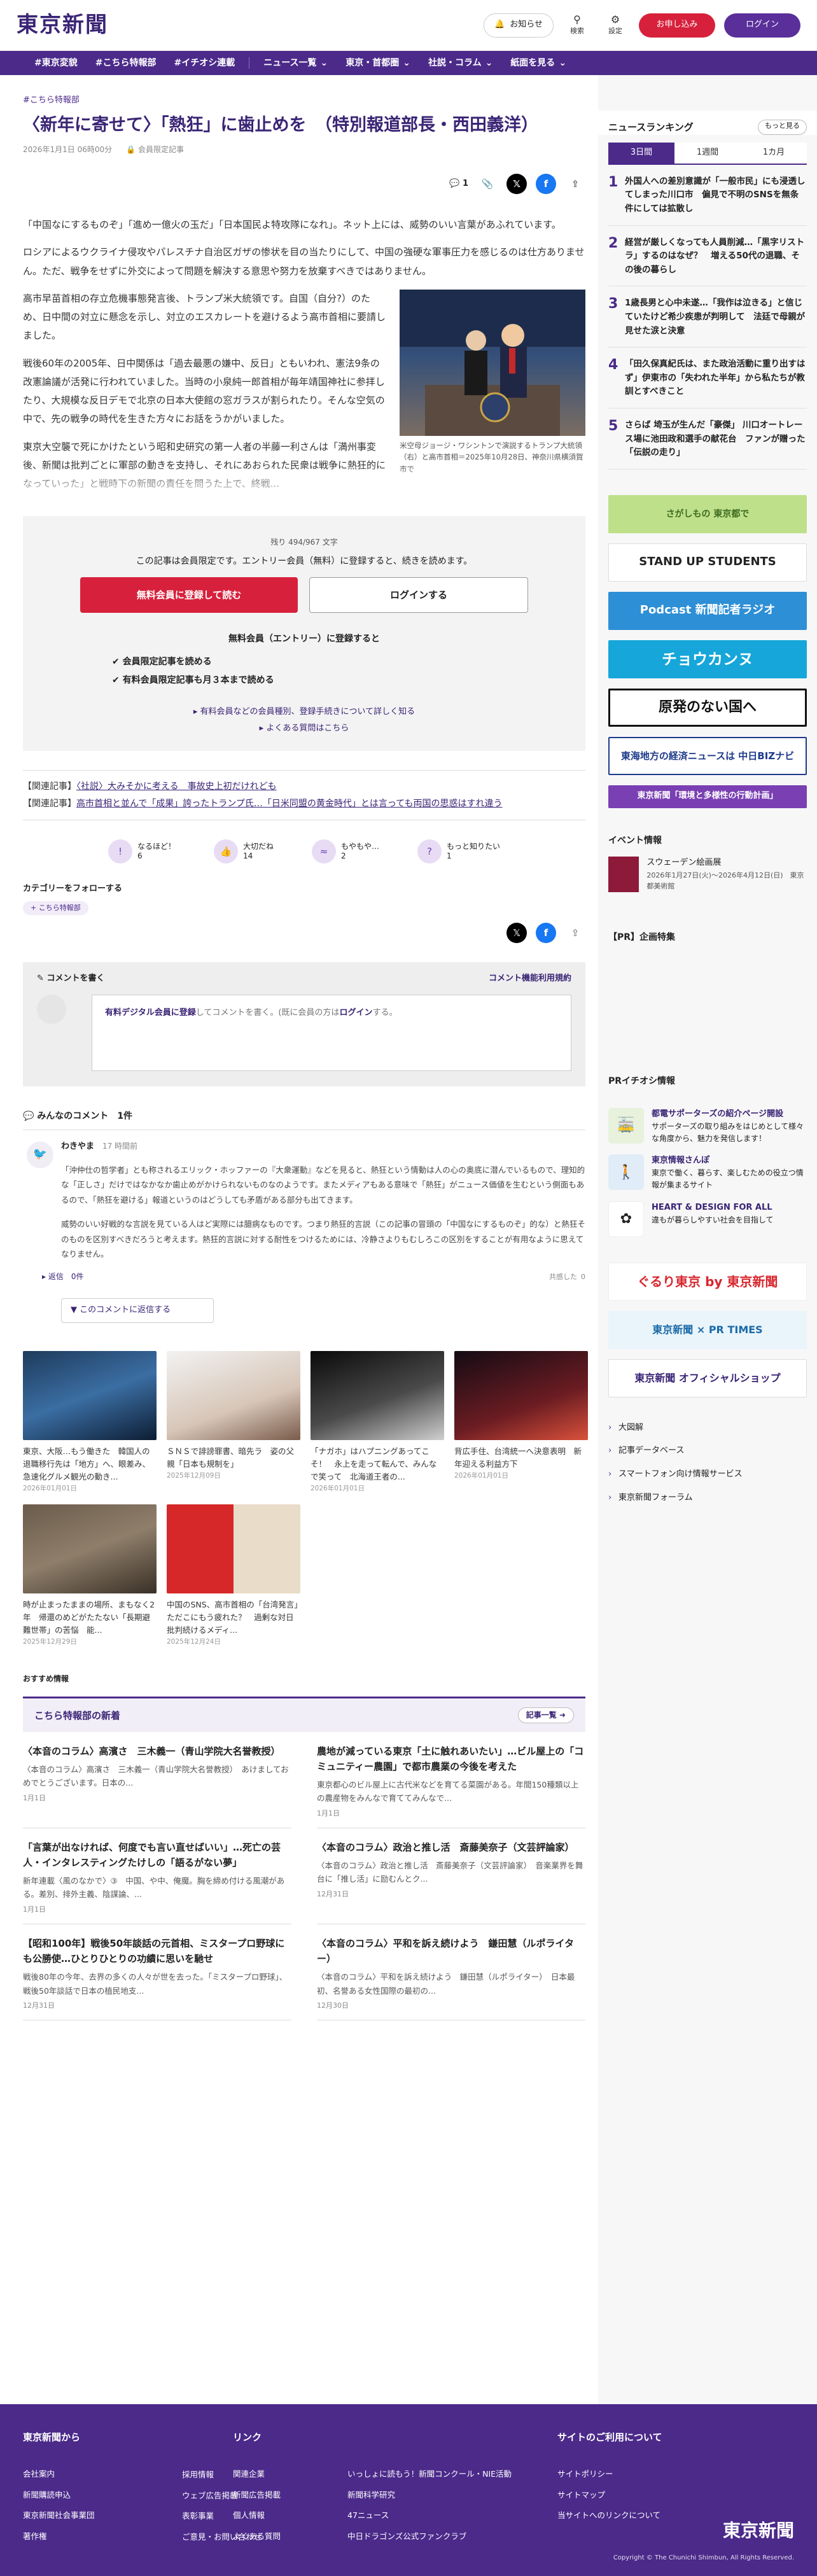 Image resolution: width=817 pixels, height=2576 pixels. I want to click on footer-link: 著作権, so click(59, 2536).